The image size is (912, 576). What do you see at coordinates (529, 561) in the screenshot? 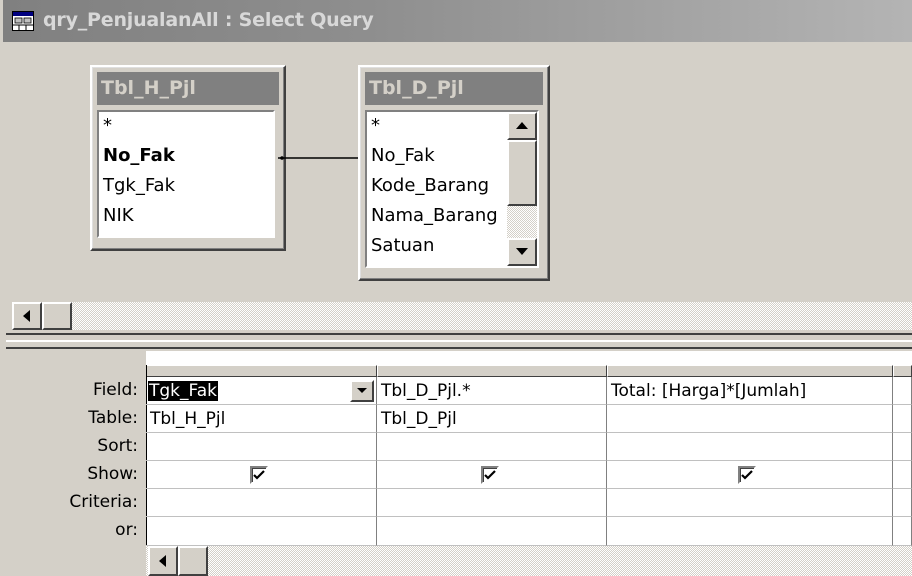
I see `grid-hscrollbar` at bounding box center [529, 561].